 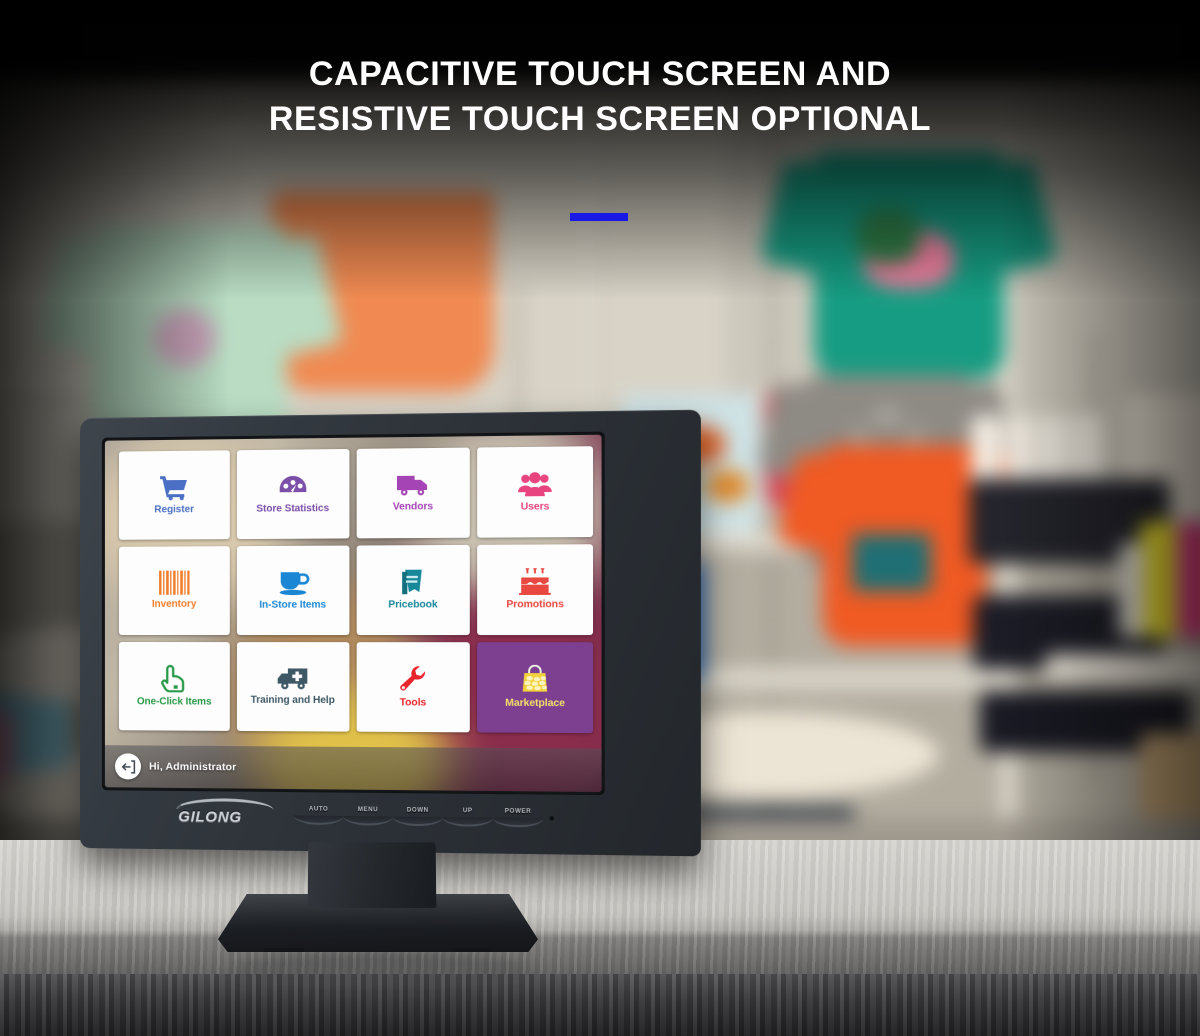 What do you see at coordinates (174, 679) in the screenshot?
I see `pointing-hand-icon` at bounding box center [174, 679].